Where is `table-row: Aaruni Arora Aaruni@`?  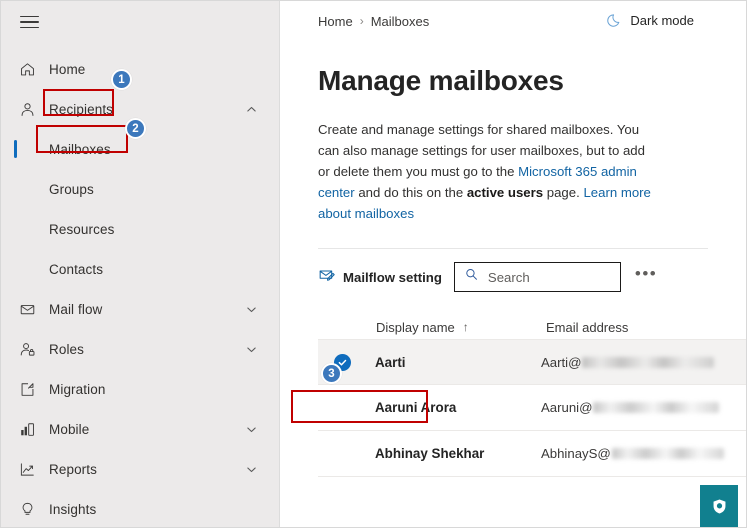
table-row: Aaruni Arora Aaruni@ is located at coordinates (532, 408).